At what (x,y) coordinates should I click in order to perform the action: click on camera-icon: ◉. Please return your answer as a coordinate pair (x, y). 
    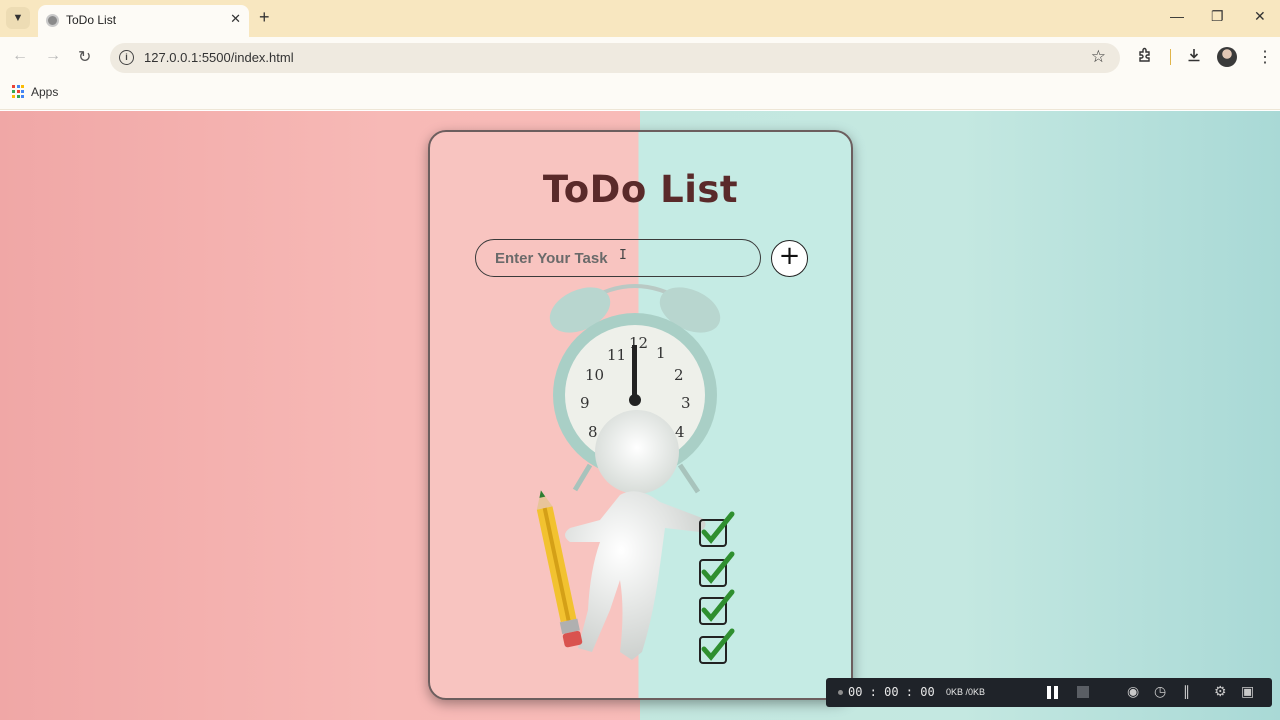
    Looking at the image, I should click on (1133, 691).